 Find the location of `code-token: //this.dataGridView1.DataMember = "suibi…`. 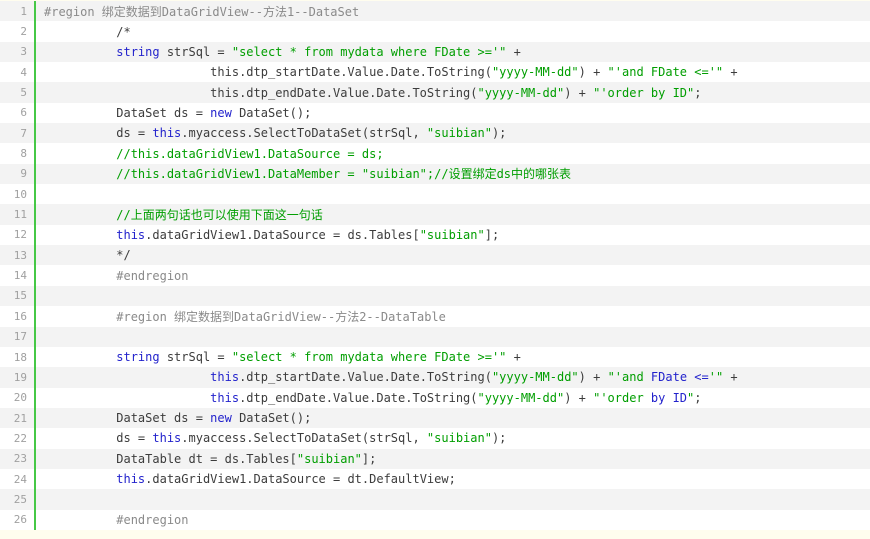

code-token: //this.dataGridView1.DataMember = "suibi… is located at coordinates (308, 174).